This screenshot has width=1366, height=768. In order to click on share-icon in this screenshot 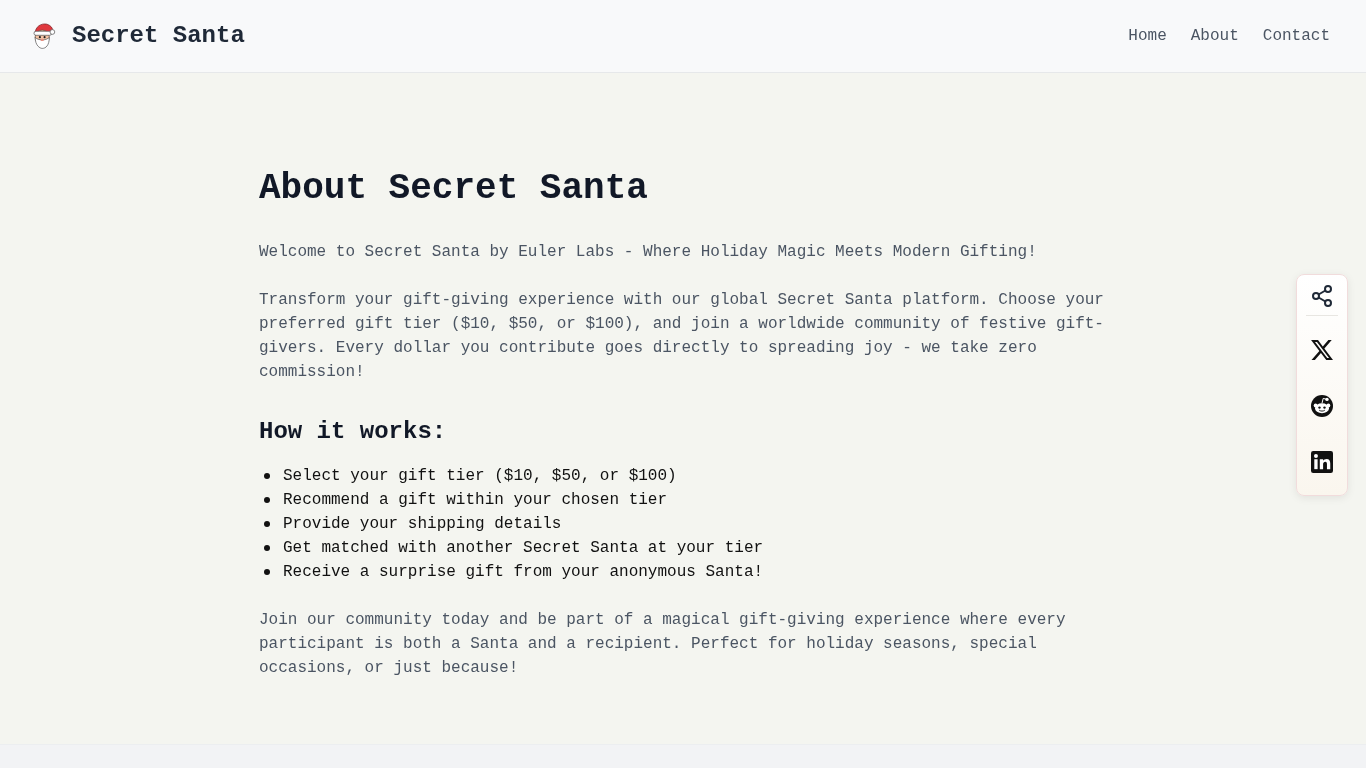, I will do `click(1322, 296)`.